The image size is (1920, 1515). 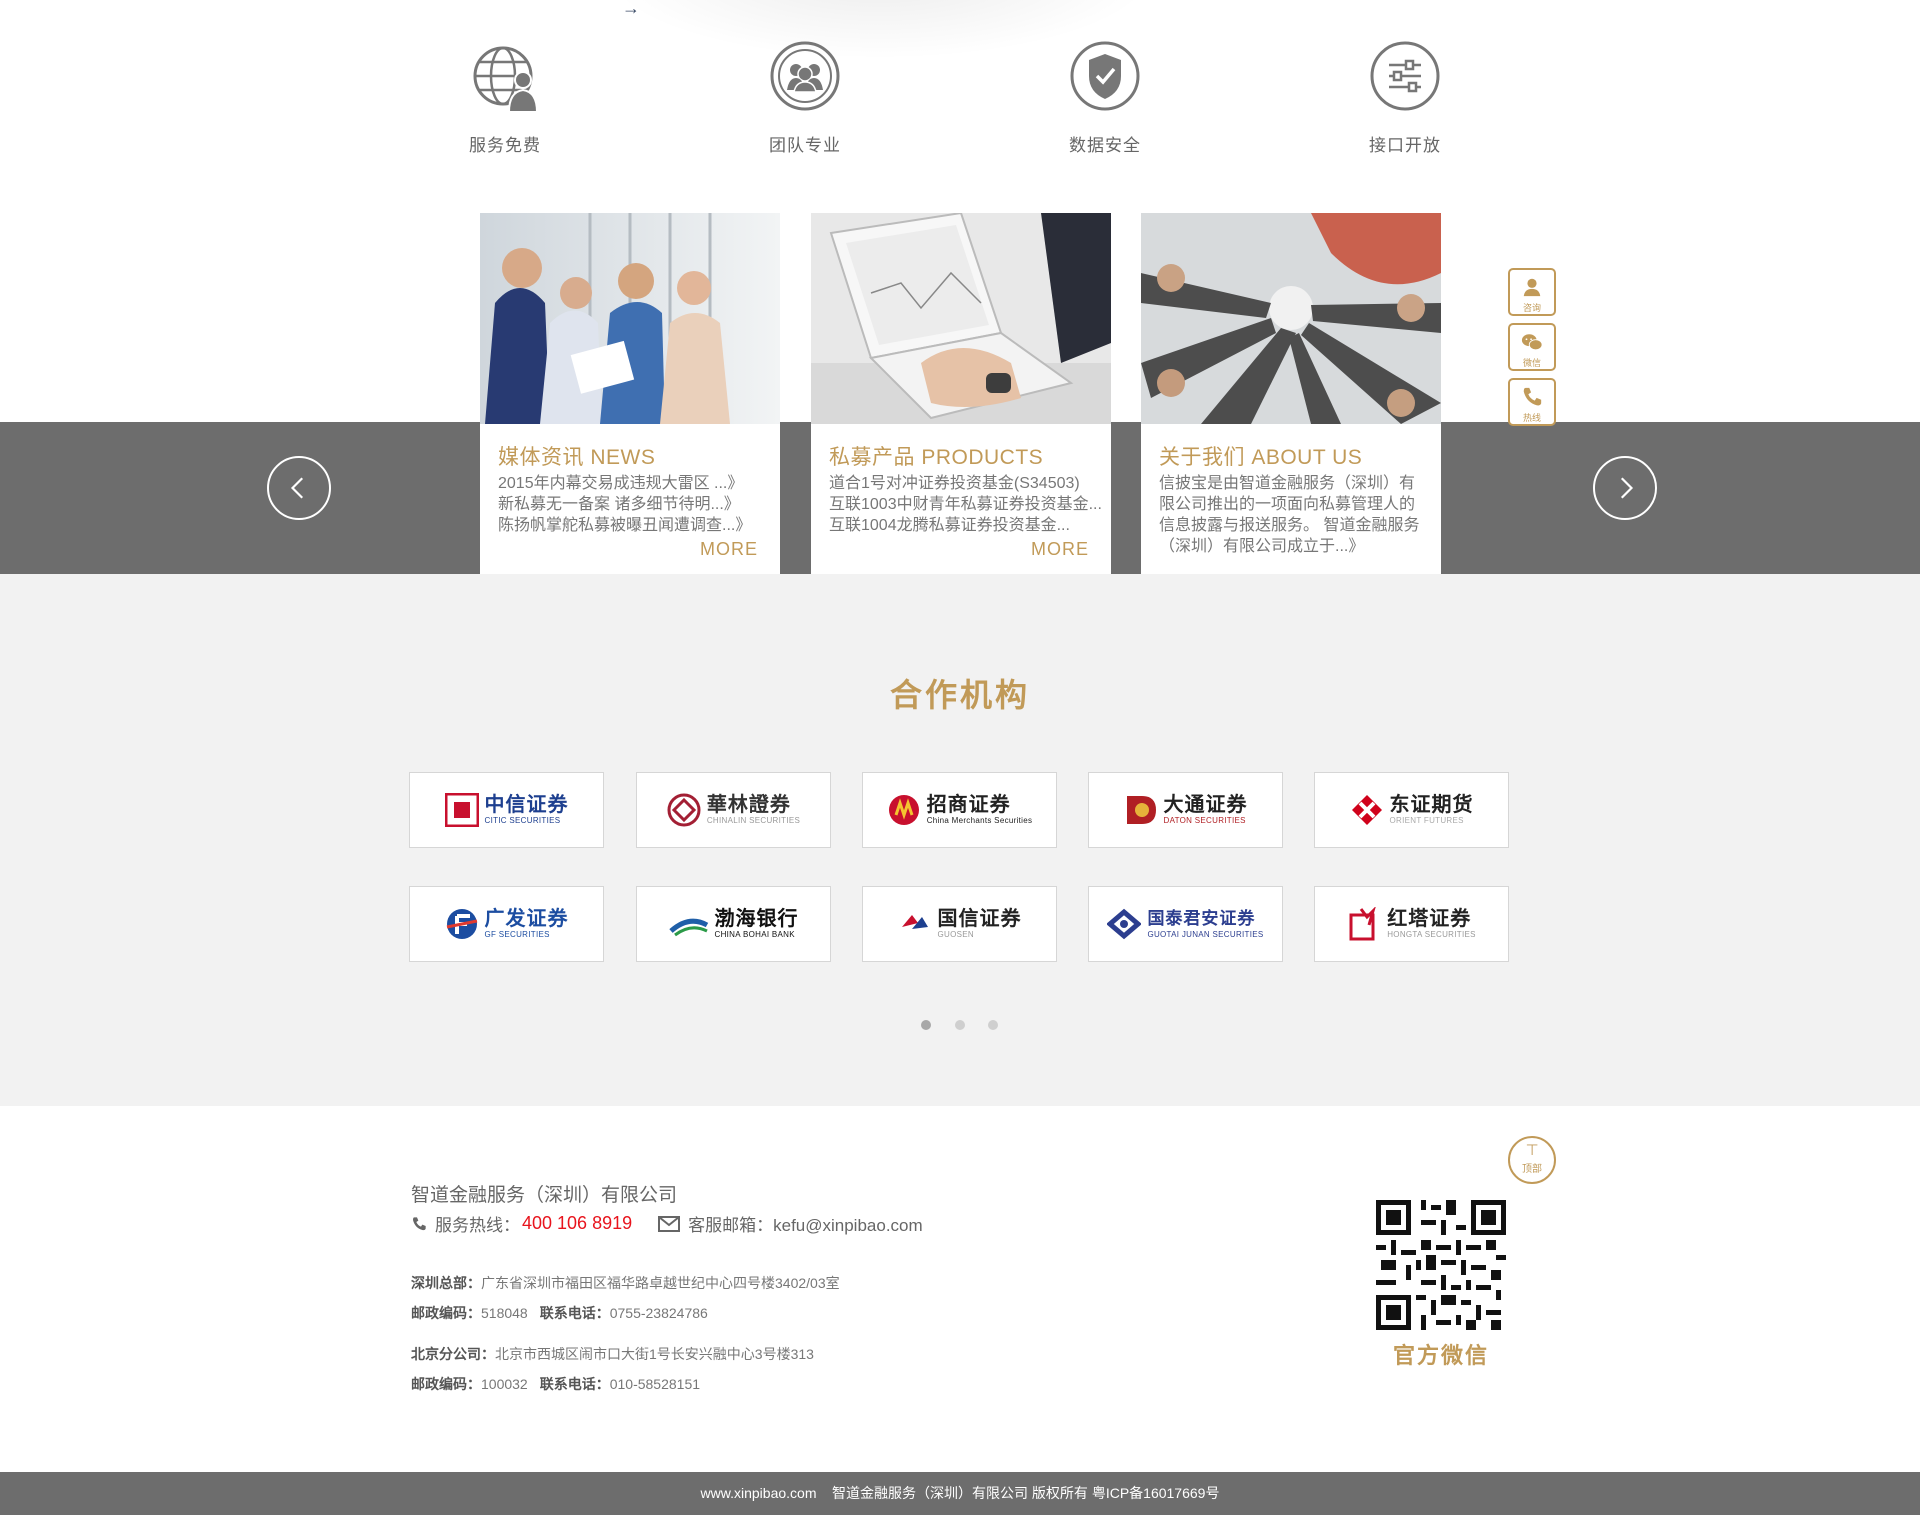 What do you see at coordinates (446, 1384) in the screenshot?
I see `bj-zip-label: 邮政编码：` at bounding box center [446, 1384].